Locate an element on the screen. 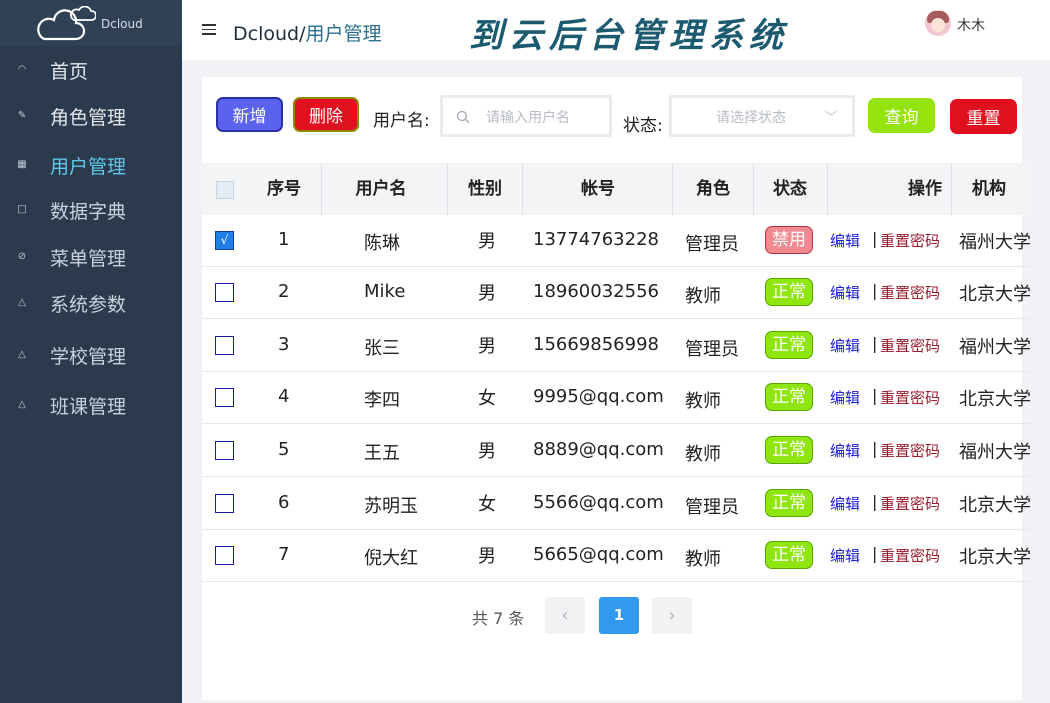 The width and height of the screenshot is (1050, 703). sidebar-item-label: 首页 is located at coordinates (69, 71).